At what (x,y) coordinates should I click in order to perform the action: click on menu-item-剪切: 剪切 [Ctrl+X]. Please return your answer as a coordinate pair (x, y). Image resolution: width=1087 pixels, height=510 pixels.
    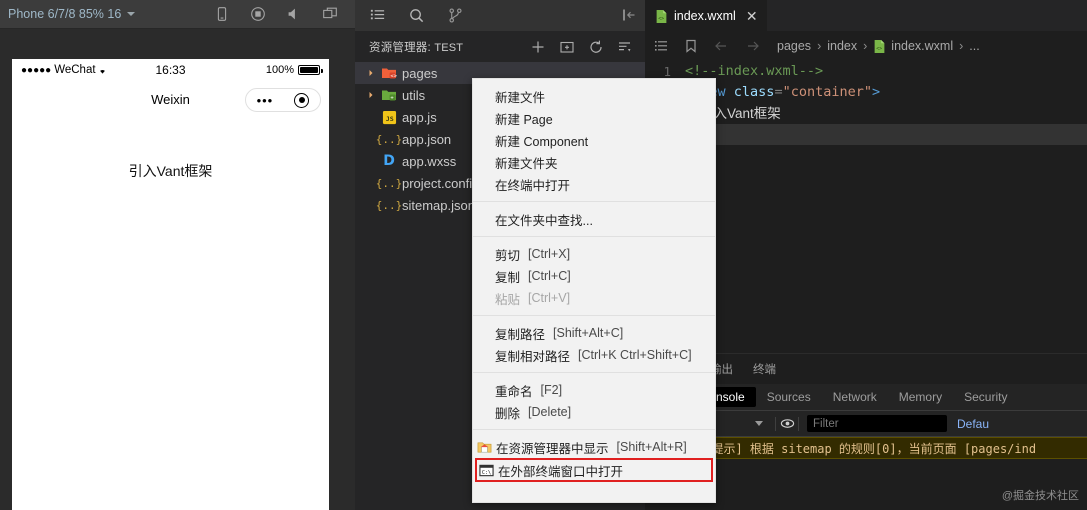
    Looking at the image, I should click on (594, 254).